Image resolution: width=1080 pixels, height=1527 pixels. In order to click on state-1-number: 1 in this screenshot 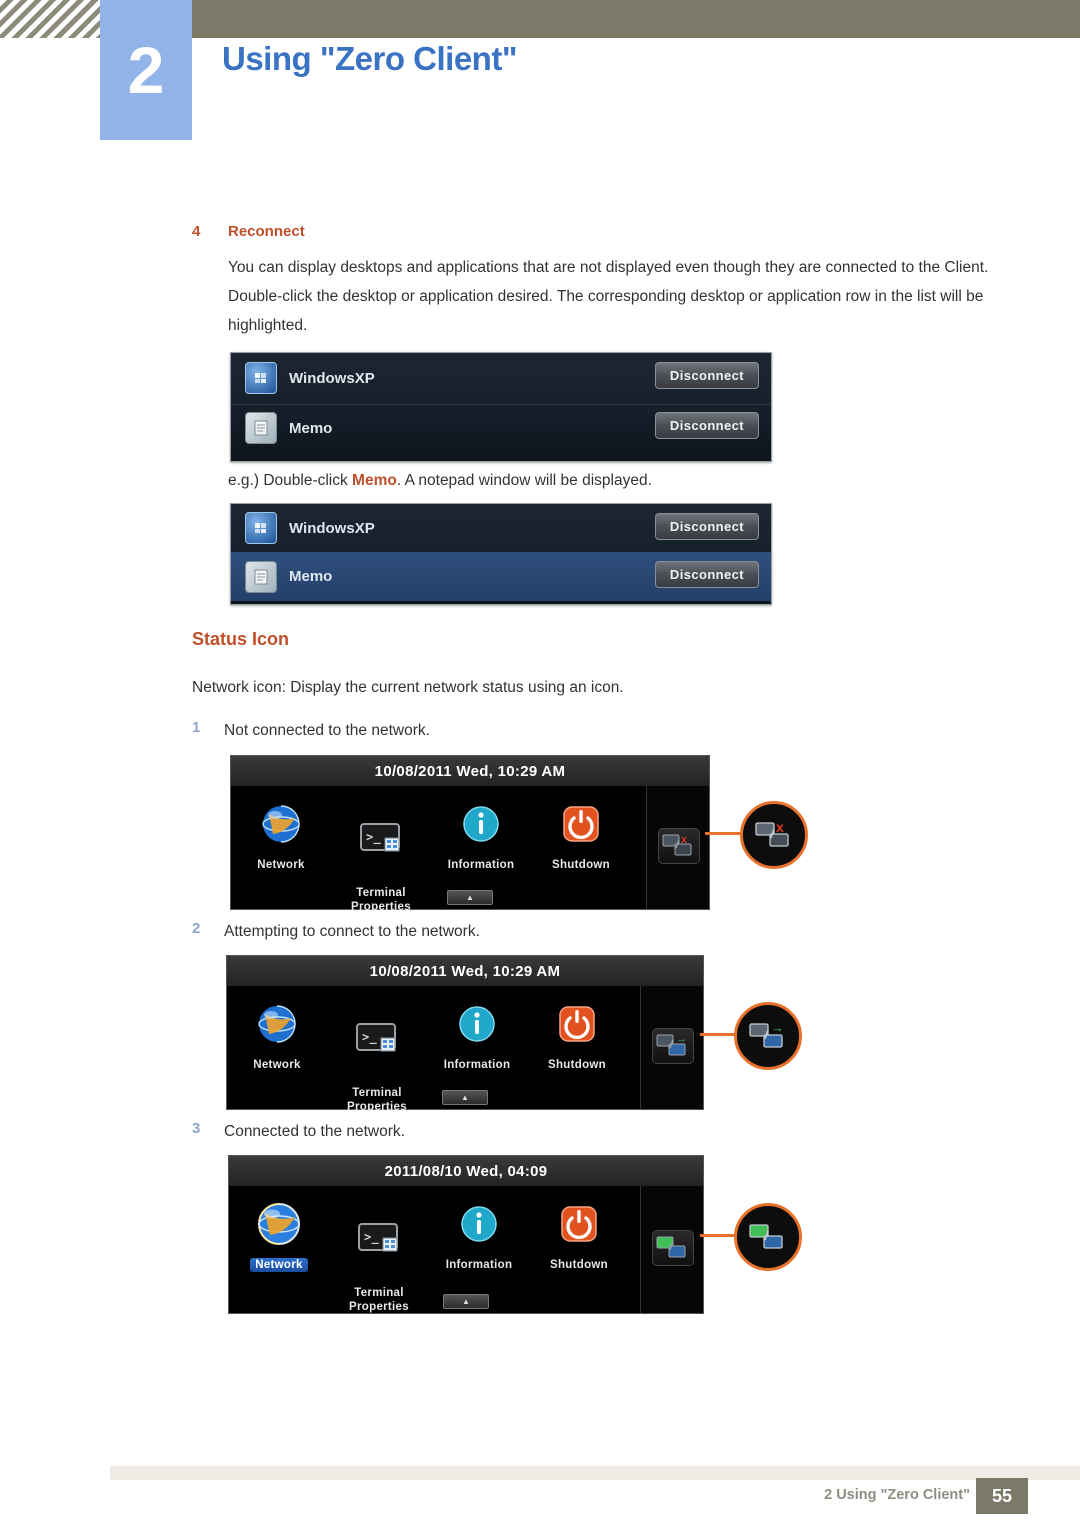, I will do `click(196, 727)`.